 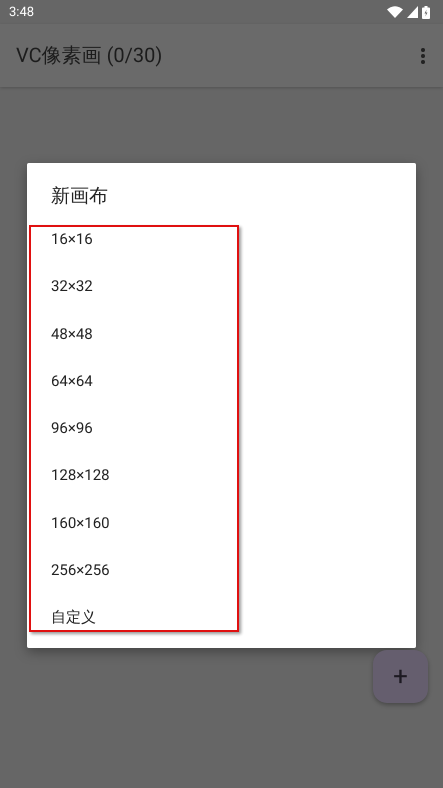 What do you see at coordinates (221, 476) in the screenshot?
I see `size-option: 128×128` at bounding box center [221, 476].